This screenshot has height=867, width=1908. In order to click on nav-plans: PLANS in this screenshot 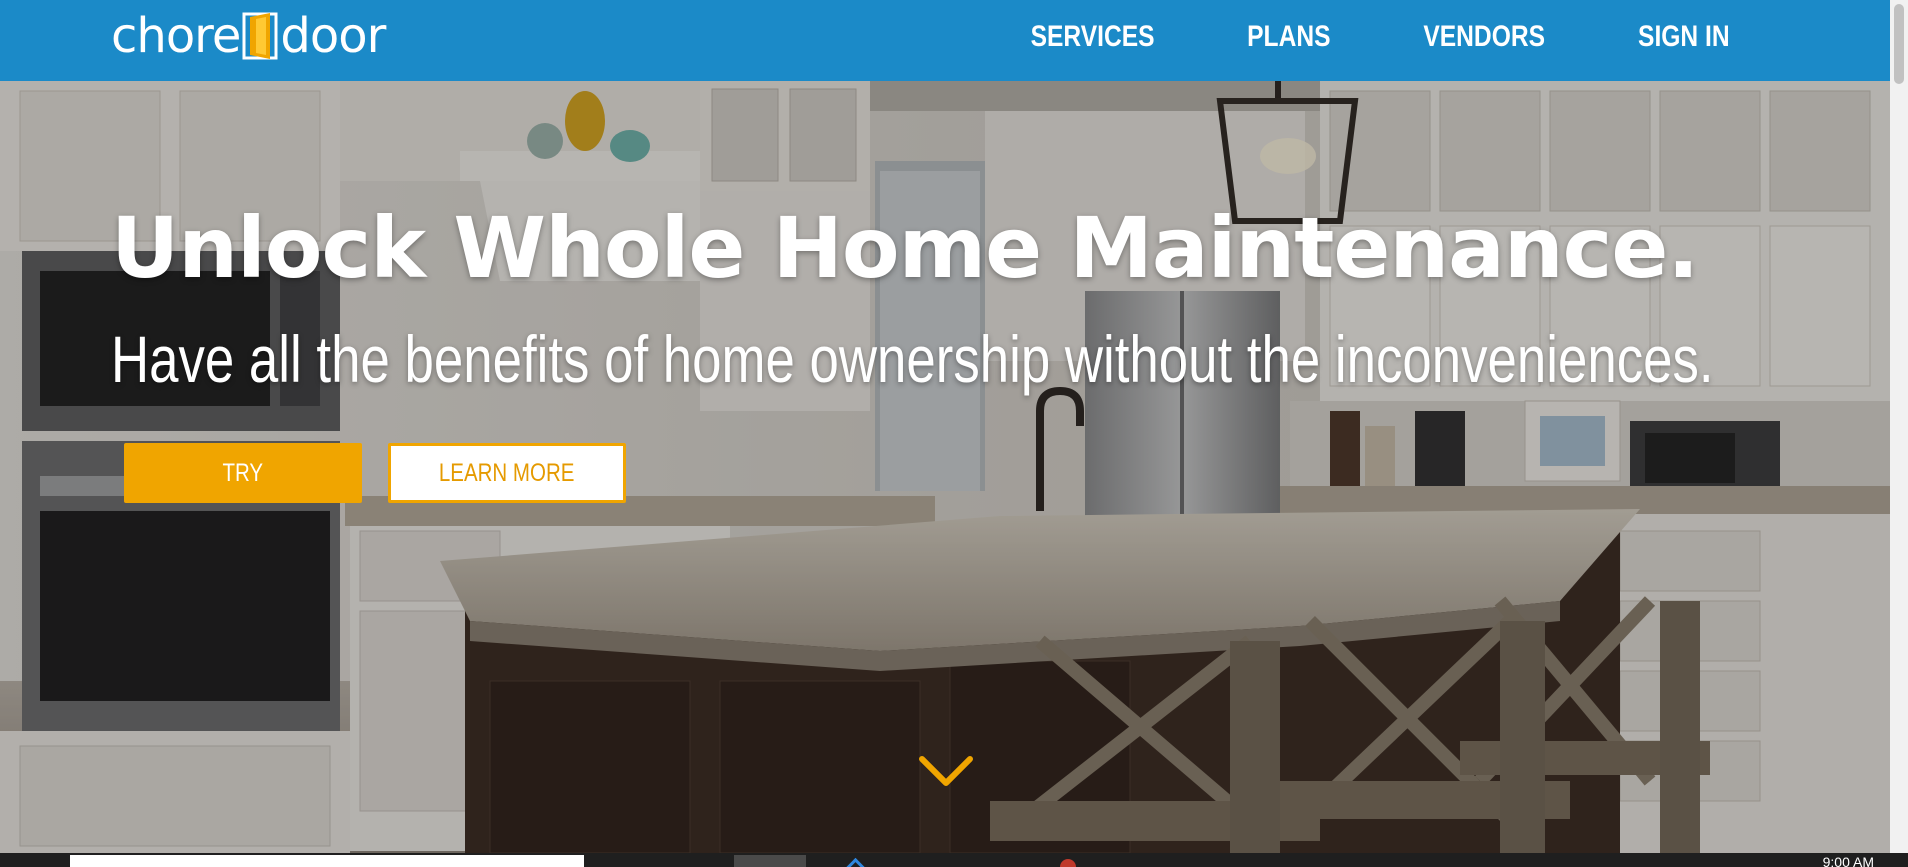, I will do `click(1288, 37)`.